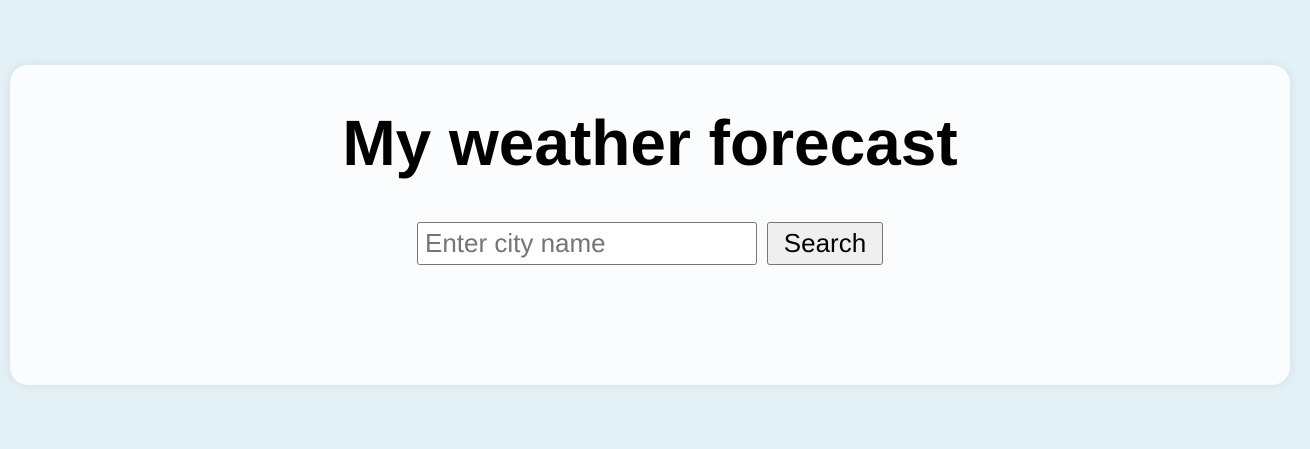  I want to click on city-search-input, so click(587, 243).